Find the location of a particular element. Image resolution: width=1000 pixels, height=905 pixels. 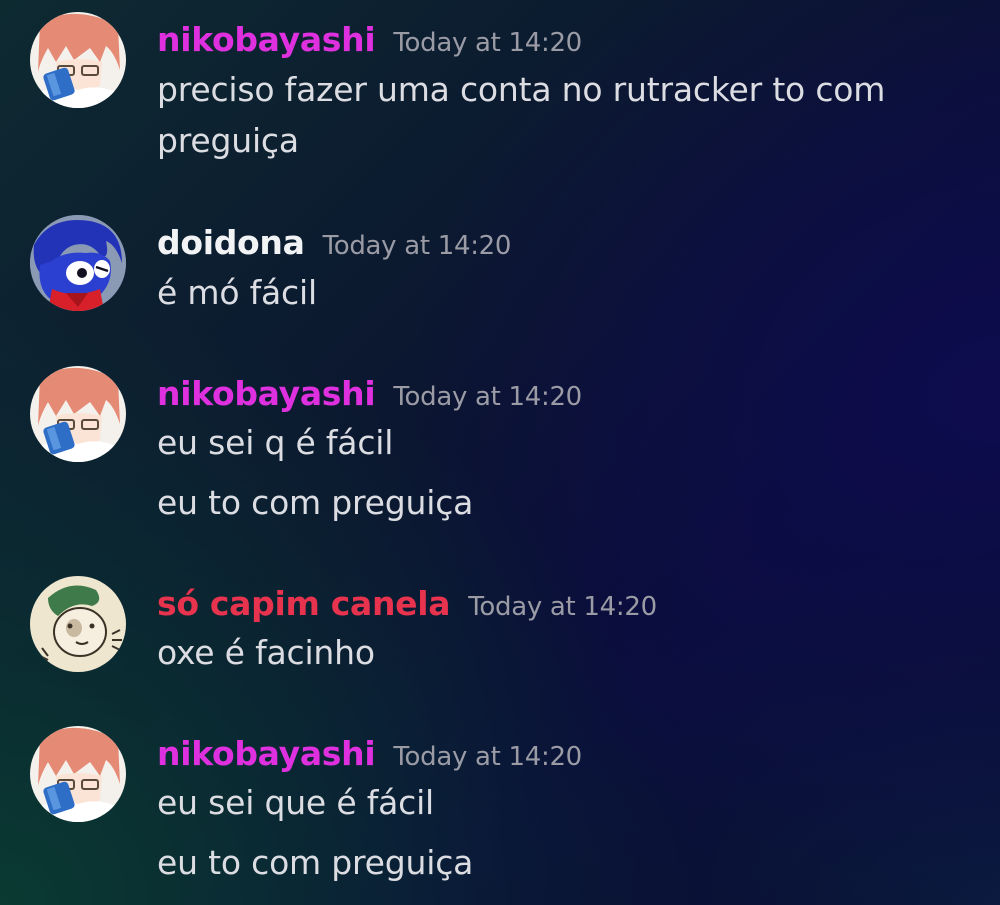

message-text: é mó fácil is located at coordinates (237, 292).